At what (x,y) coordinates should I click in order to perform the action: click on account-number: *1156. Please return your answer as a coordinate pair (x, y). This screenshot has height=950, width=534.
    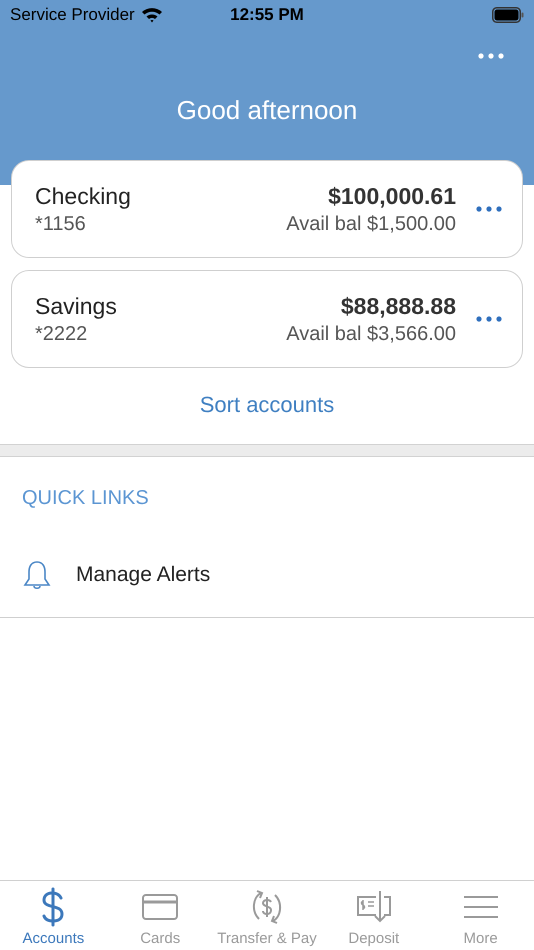
    Looking at the image, I should click on (61, 224).